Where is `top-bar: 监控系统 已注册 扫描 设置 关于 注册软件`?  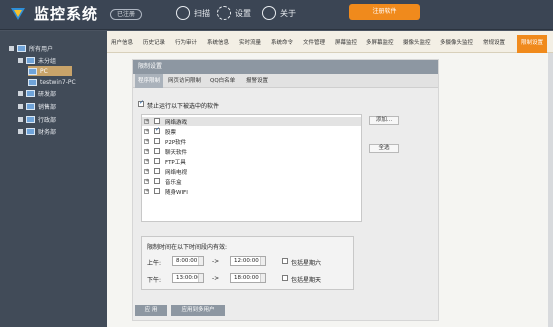
top-bar: 监控系统 已注册 扫描 设置 关于 注册软件 is located at coordinates (276, 15).